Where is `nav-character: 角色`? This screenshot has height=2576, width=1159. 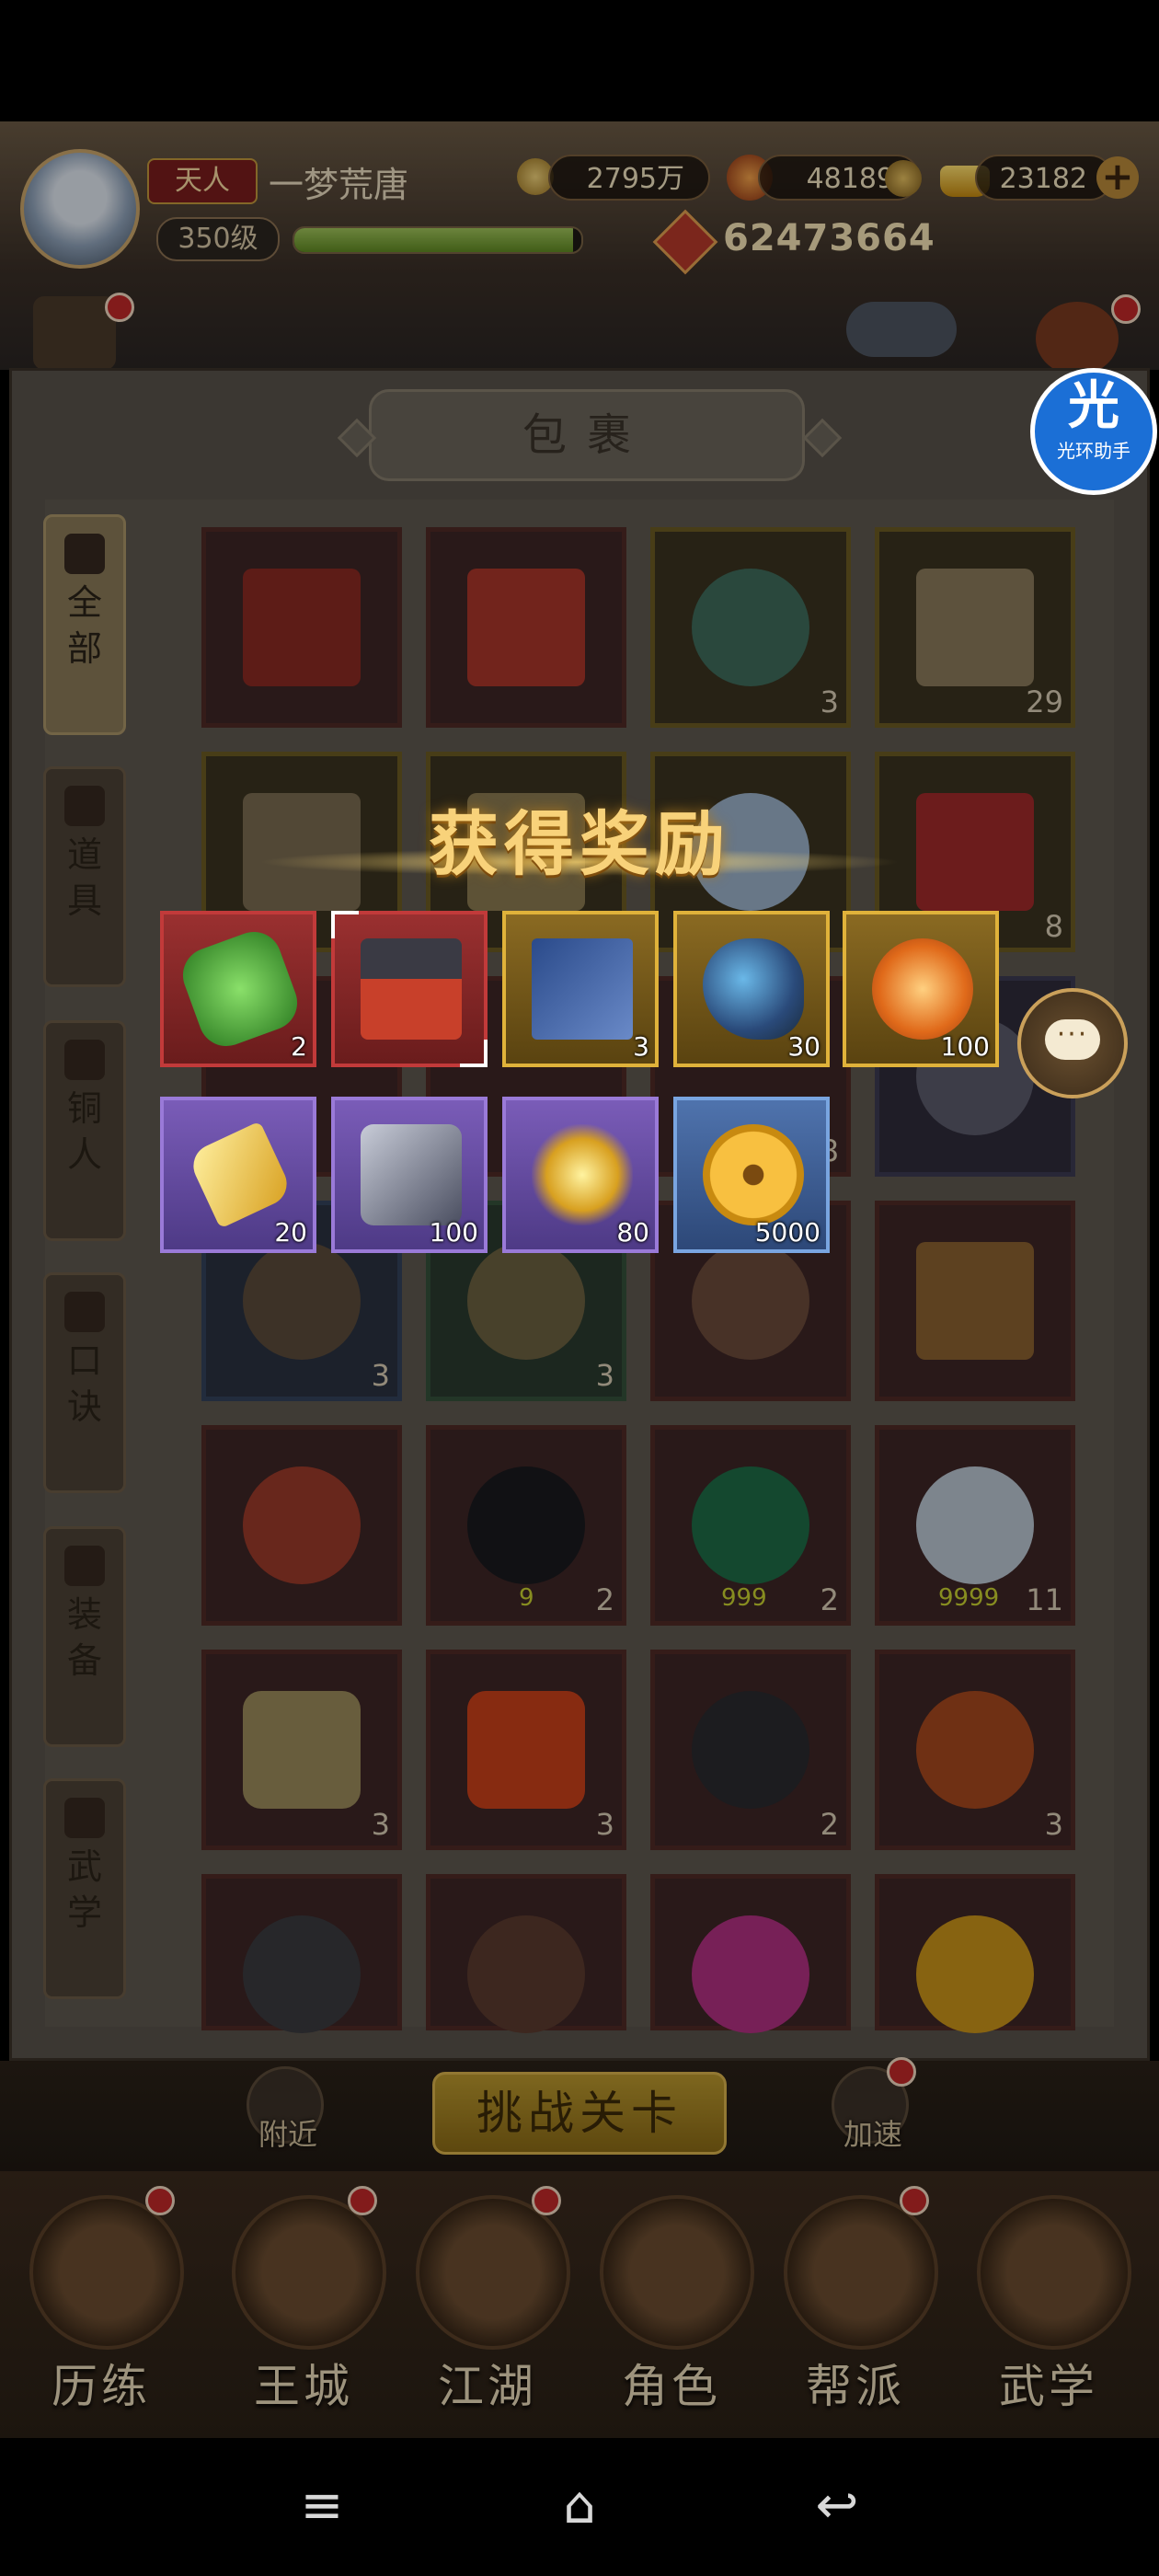 nav-character: 角色 is located at coordinates (671, 2300).